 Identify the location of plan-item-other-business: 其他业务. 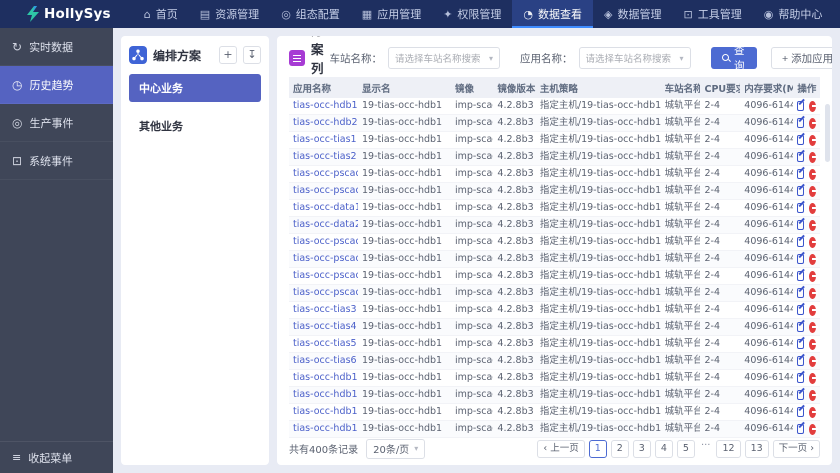
(195, 126).